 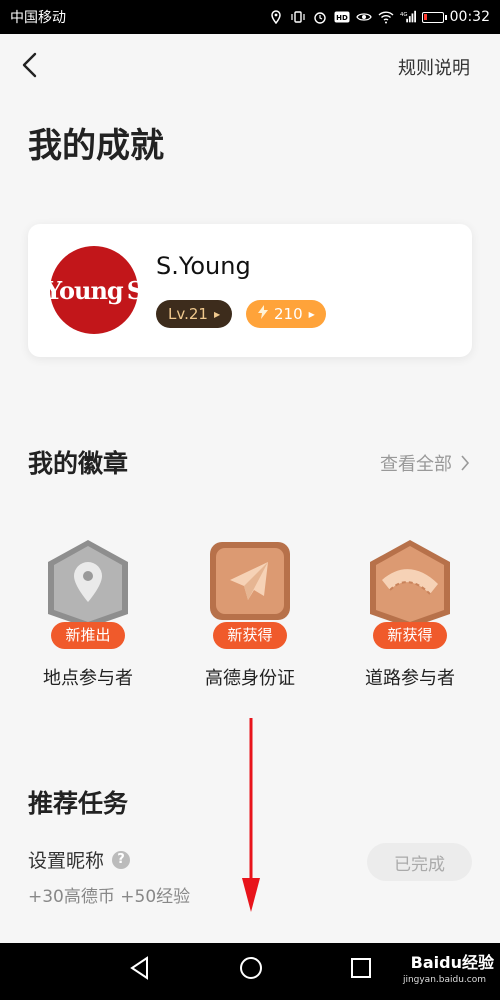 I want to click on badge-tag: 新推出, so click(x=88, y=635).